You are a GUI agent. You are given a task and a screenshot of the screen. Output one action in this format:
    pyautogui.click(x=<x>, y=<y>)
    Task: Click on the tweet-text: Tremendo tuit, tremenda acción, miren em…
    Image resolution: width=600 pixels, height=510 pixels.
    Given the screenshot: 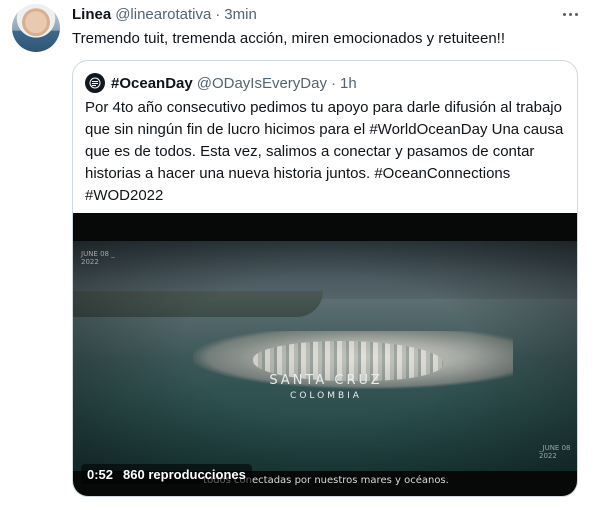 What is the action you would take?
    pyautogui.click(x=288, y=38)
    